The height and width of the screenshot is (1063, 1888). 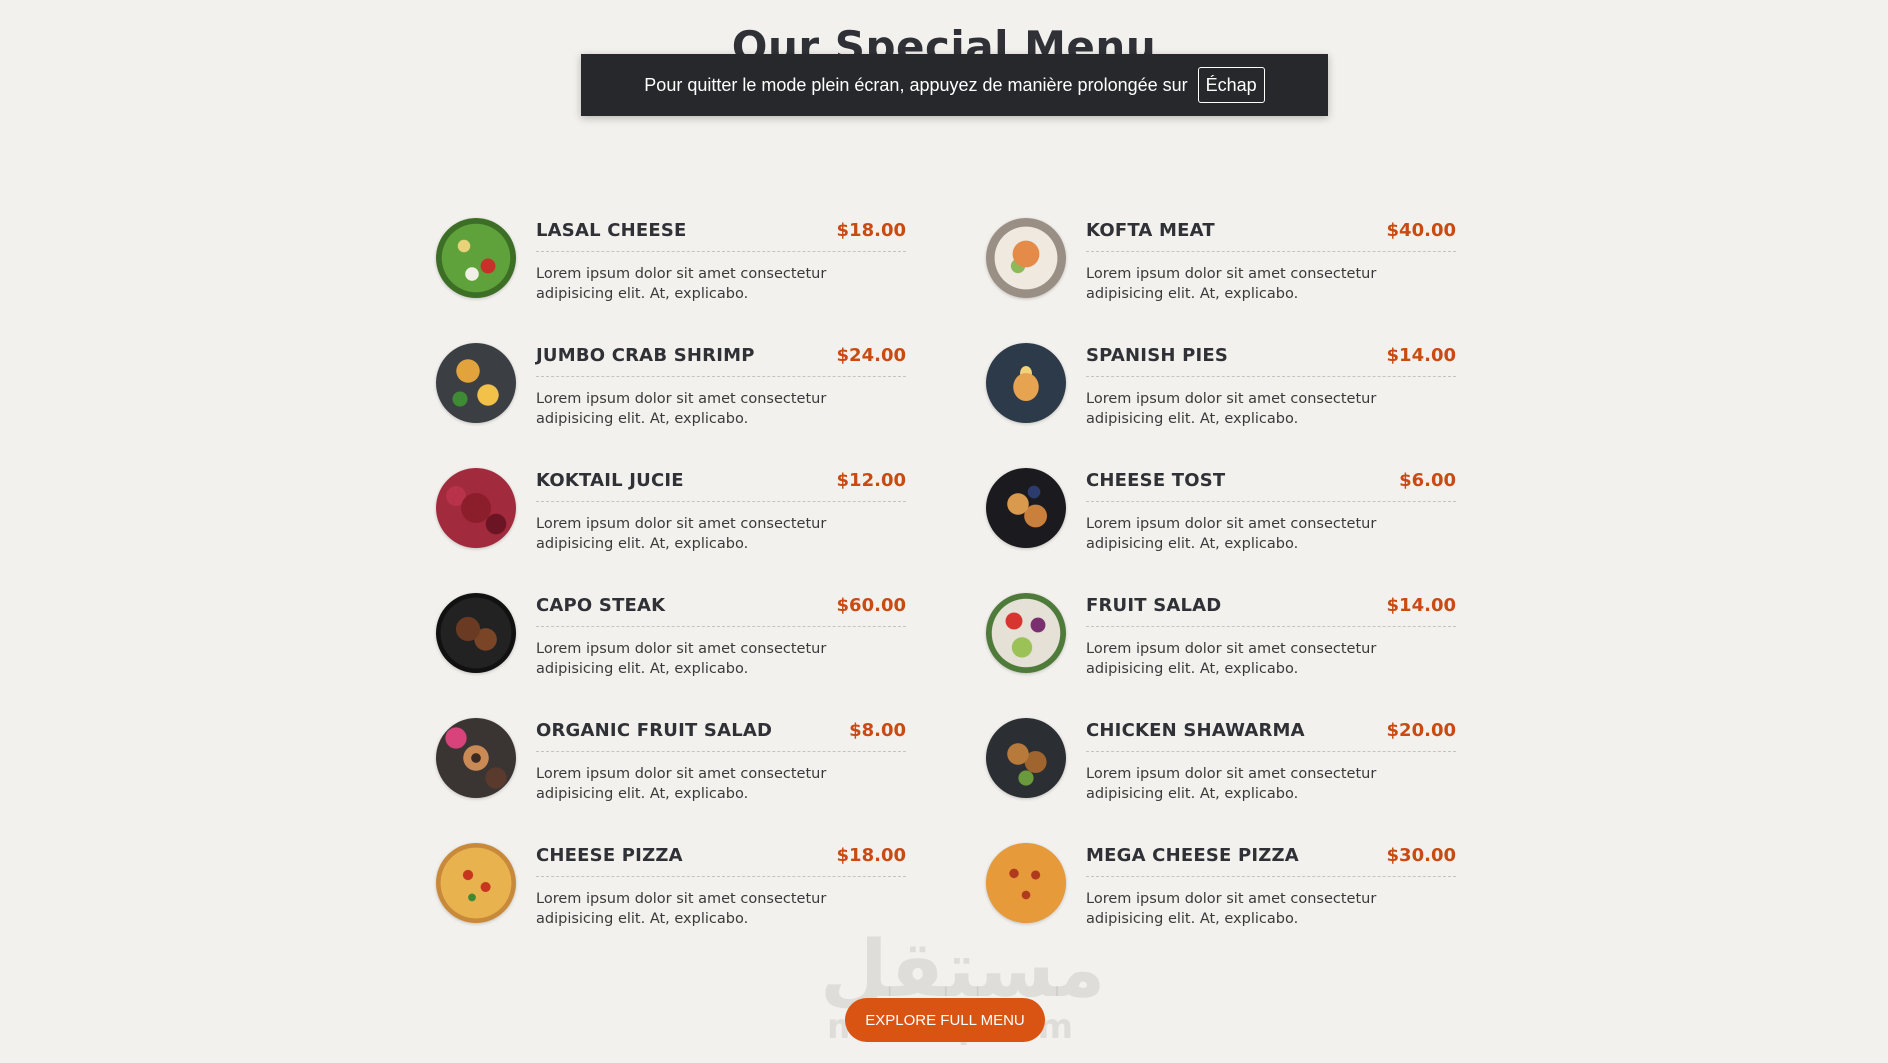 I want to click on menu-item-name: CHEESE PIZZA, so click(x=609, y=855).